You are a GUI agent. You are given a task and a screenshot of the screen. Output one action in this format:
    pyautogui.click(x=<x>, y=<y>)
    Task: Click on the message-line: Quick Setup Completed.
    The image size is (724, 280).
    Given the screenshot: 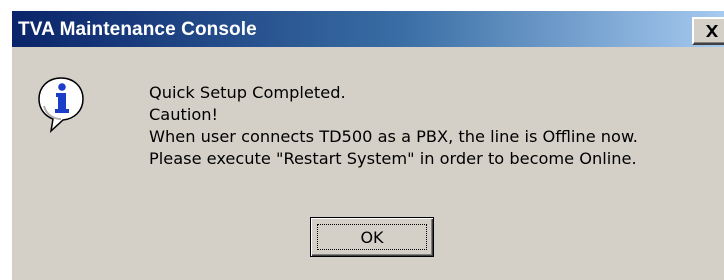 What is the action you would take?
    pyautogui.click(x=247, y=92)
    